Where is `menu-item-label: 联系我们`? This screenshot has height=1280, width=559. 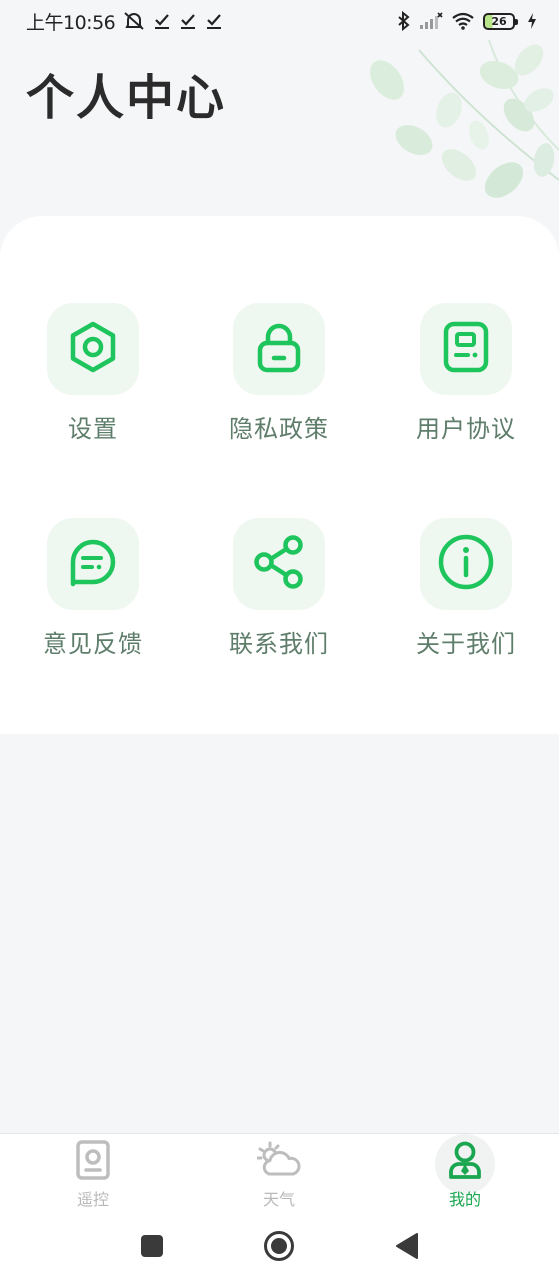 menu-item-label: 联系我们 is located at coordinates (279, 644).